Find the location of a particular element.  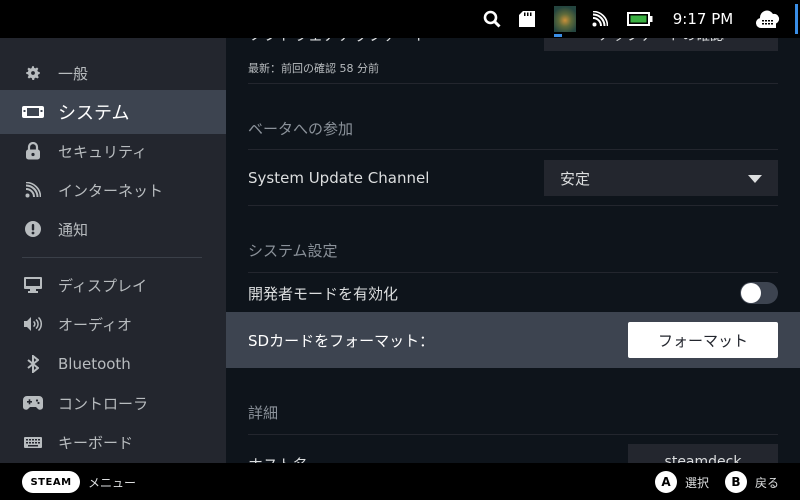

section-title-system: システム設定 is located at coordinates (293, 251).